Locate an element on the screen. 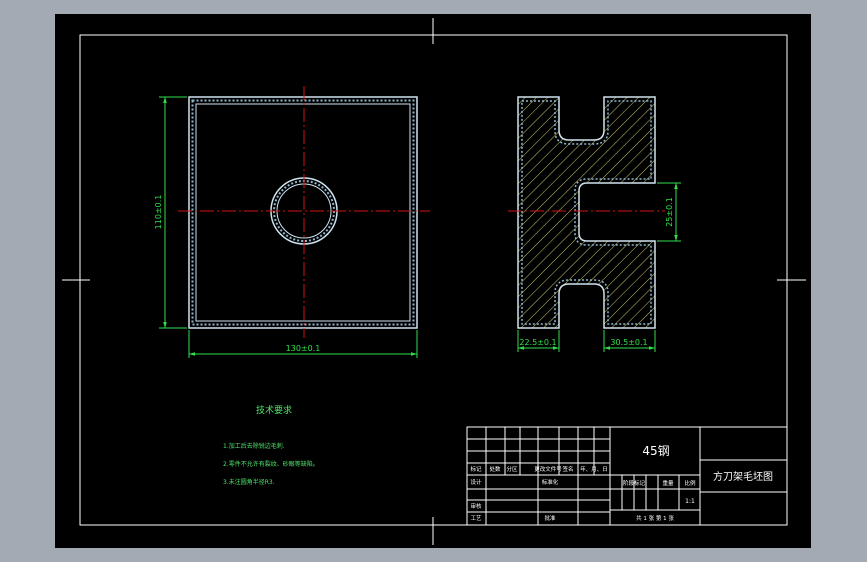 This screenshot has height=562, width=867. rev-header-count: 处数 is located at coordinates (495, 469).